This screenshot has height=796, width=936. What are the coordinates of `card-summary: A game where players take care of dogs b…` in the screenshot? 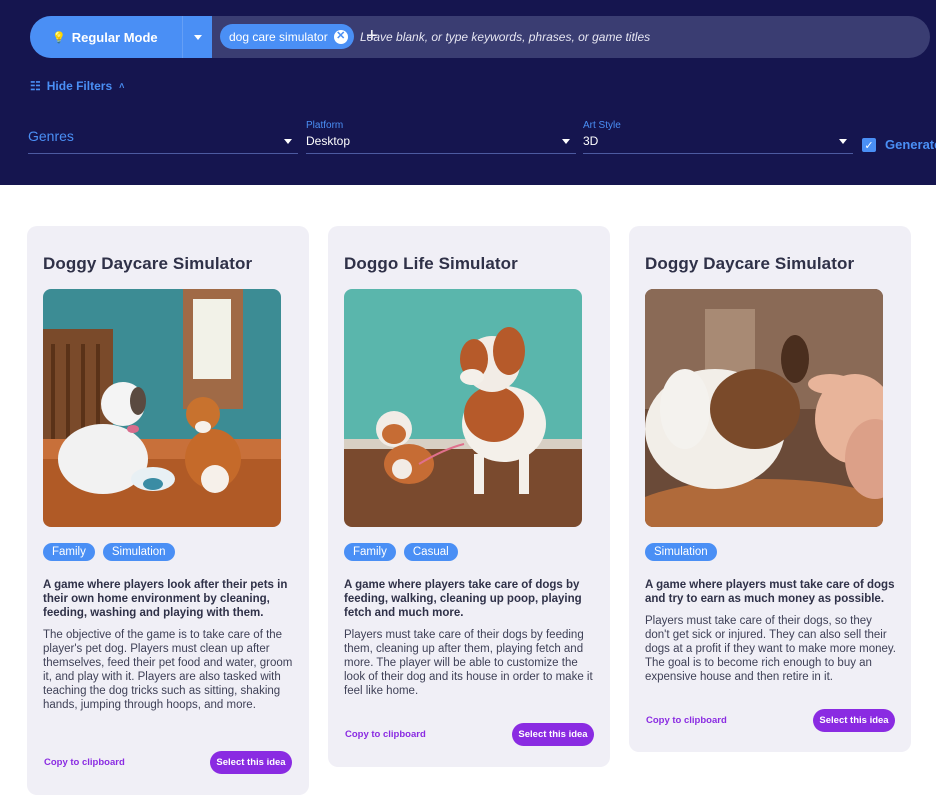 It's located at (463, 599).